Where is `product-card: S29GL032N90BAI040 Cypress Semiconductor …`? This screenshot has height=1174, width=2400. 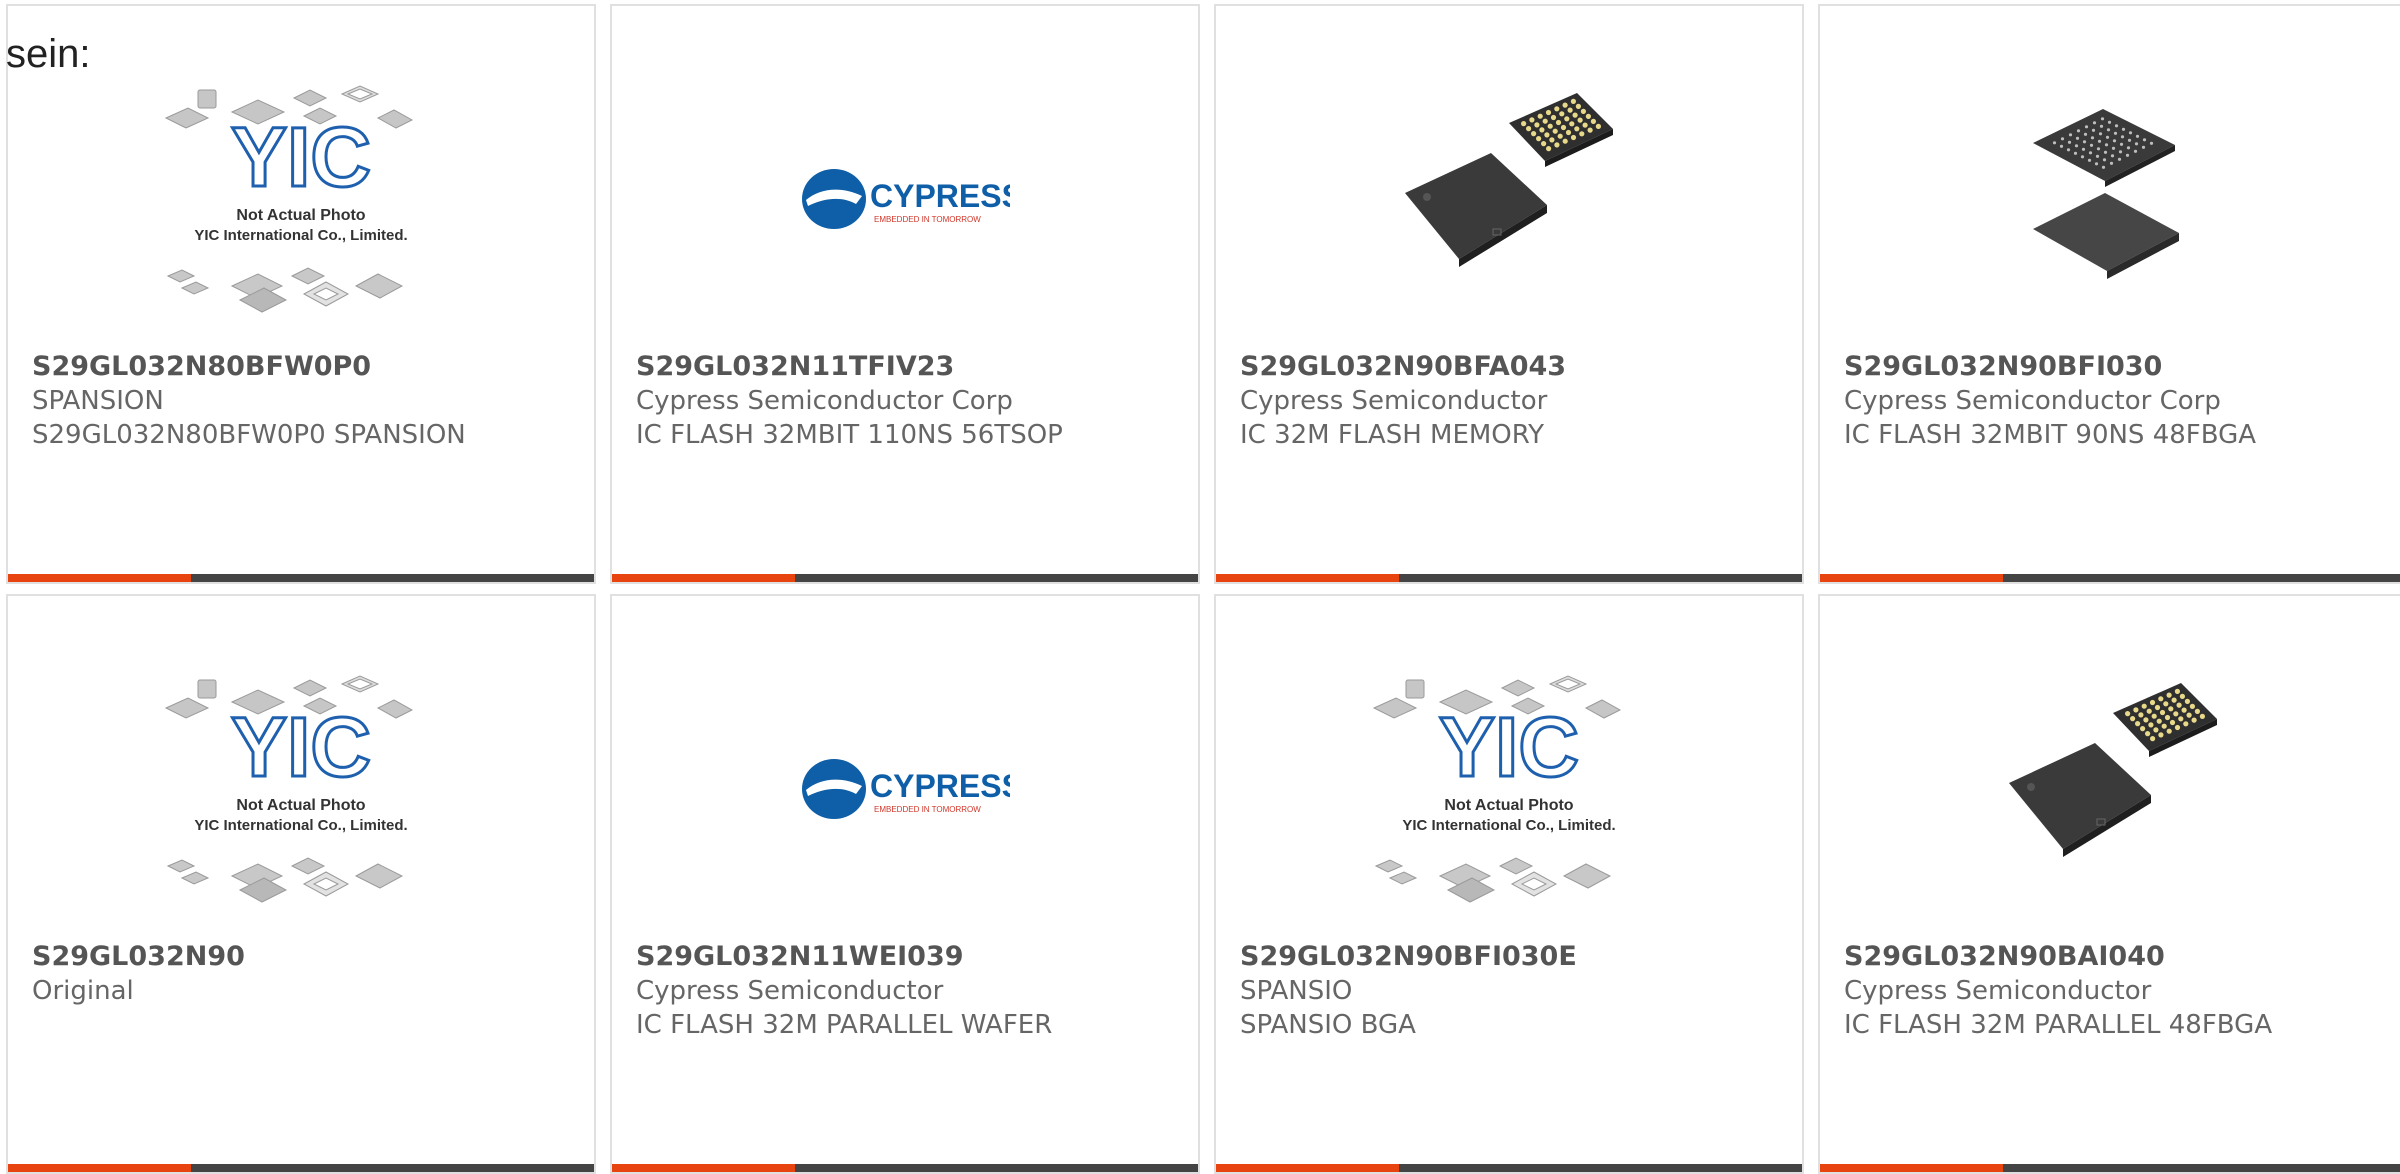
product-card: S29GL032N90BAI040 Cypress Semiconductor … is located at coordinates (2109, 884).